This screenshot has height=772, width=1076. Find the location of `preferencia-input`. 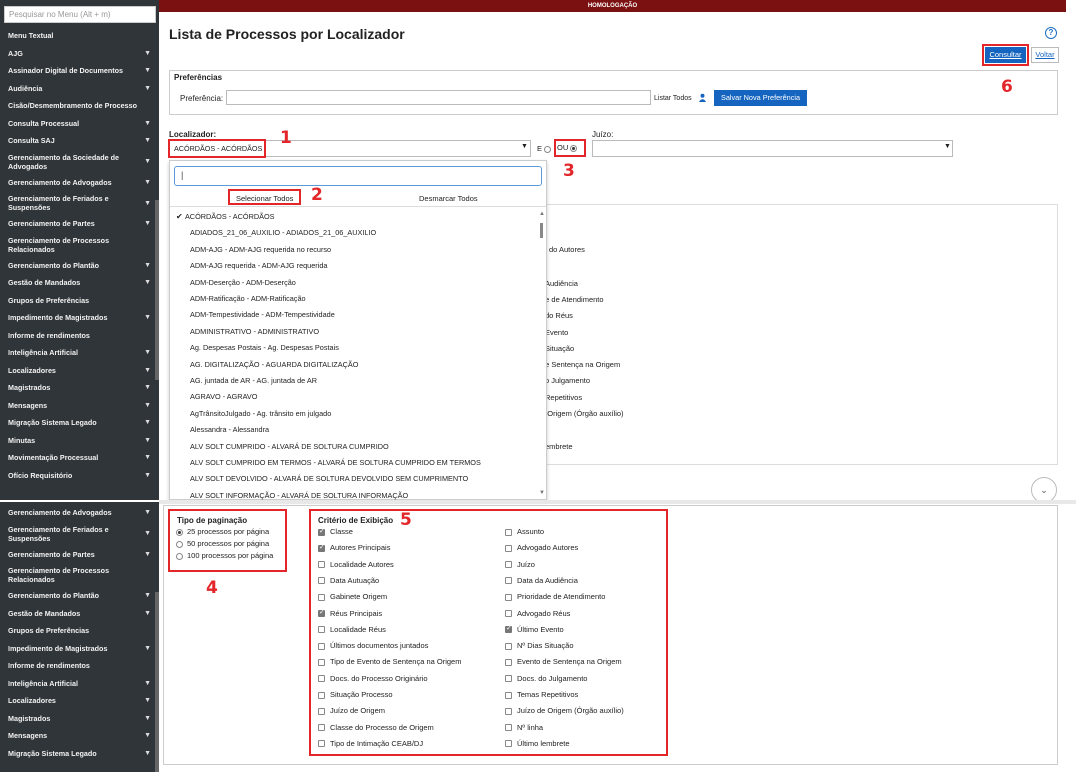

preferencia-input is located at coordinates (438, 97).